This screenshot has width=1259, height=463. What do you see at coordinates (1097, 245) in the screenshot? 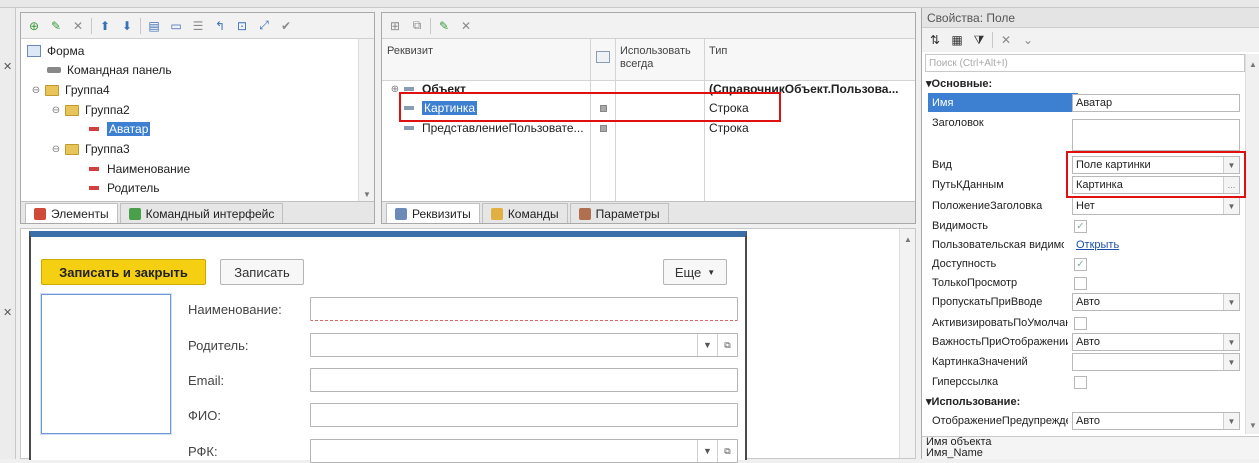
I see `open-link: Открыть` at bounding box center [1097, 245].